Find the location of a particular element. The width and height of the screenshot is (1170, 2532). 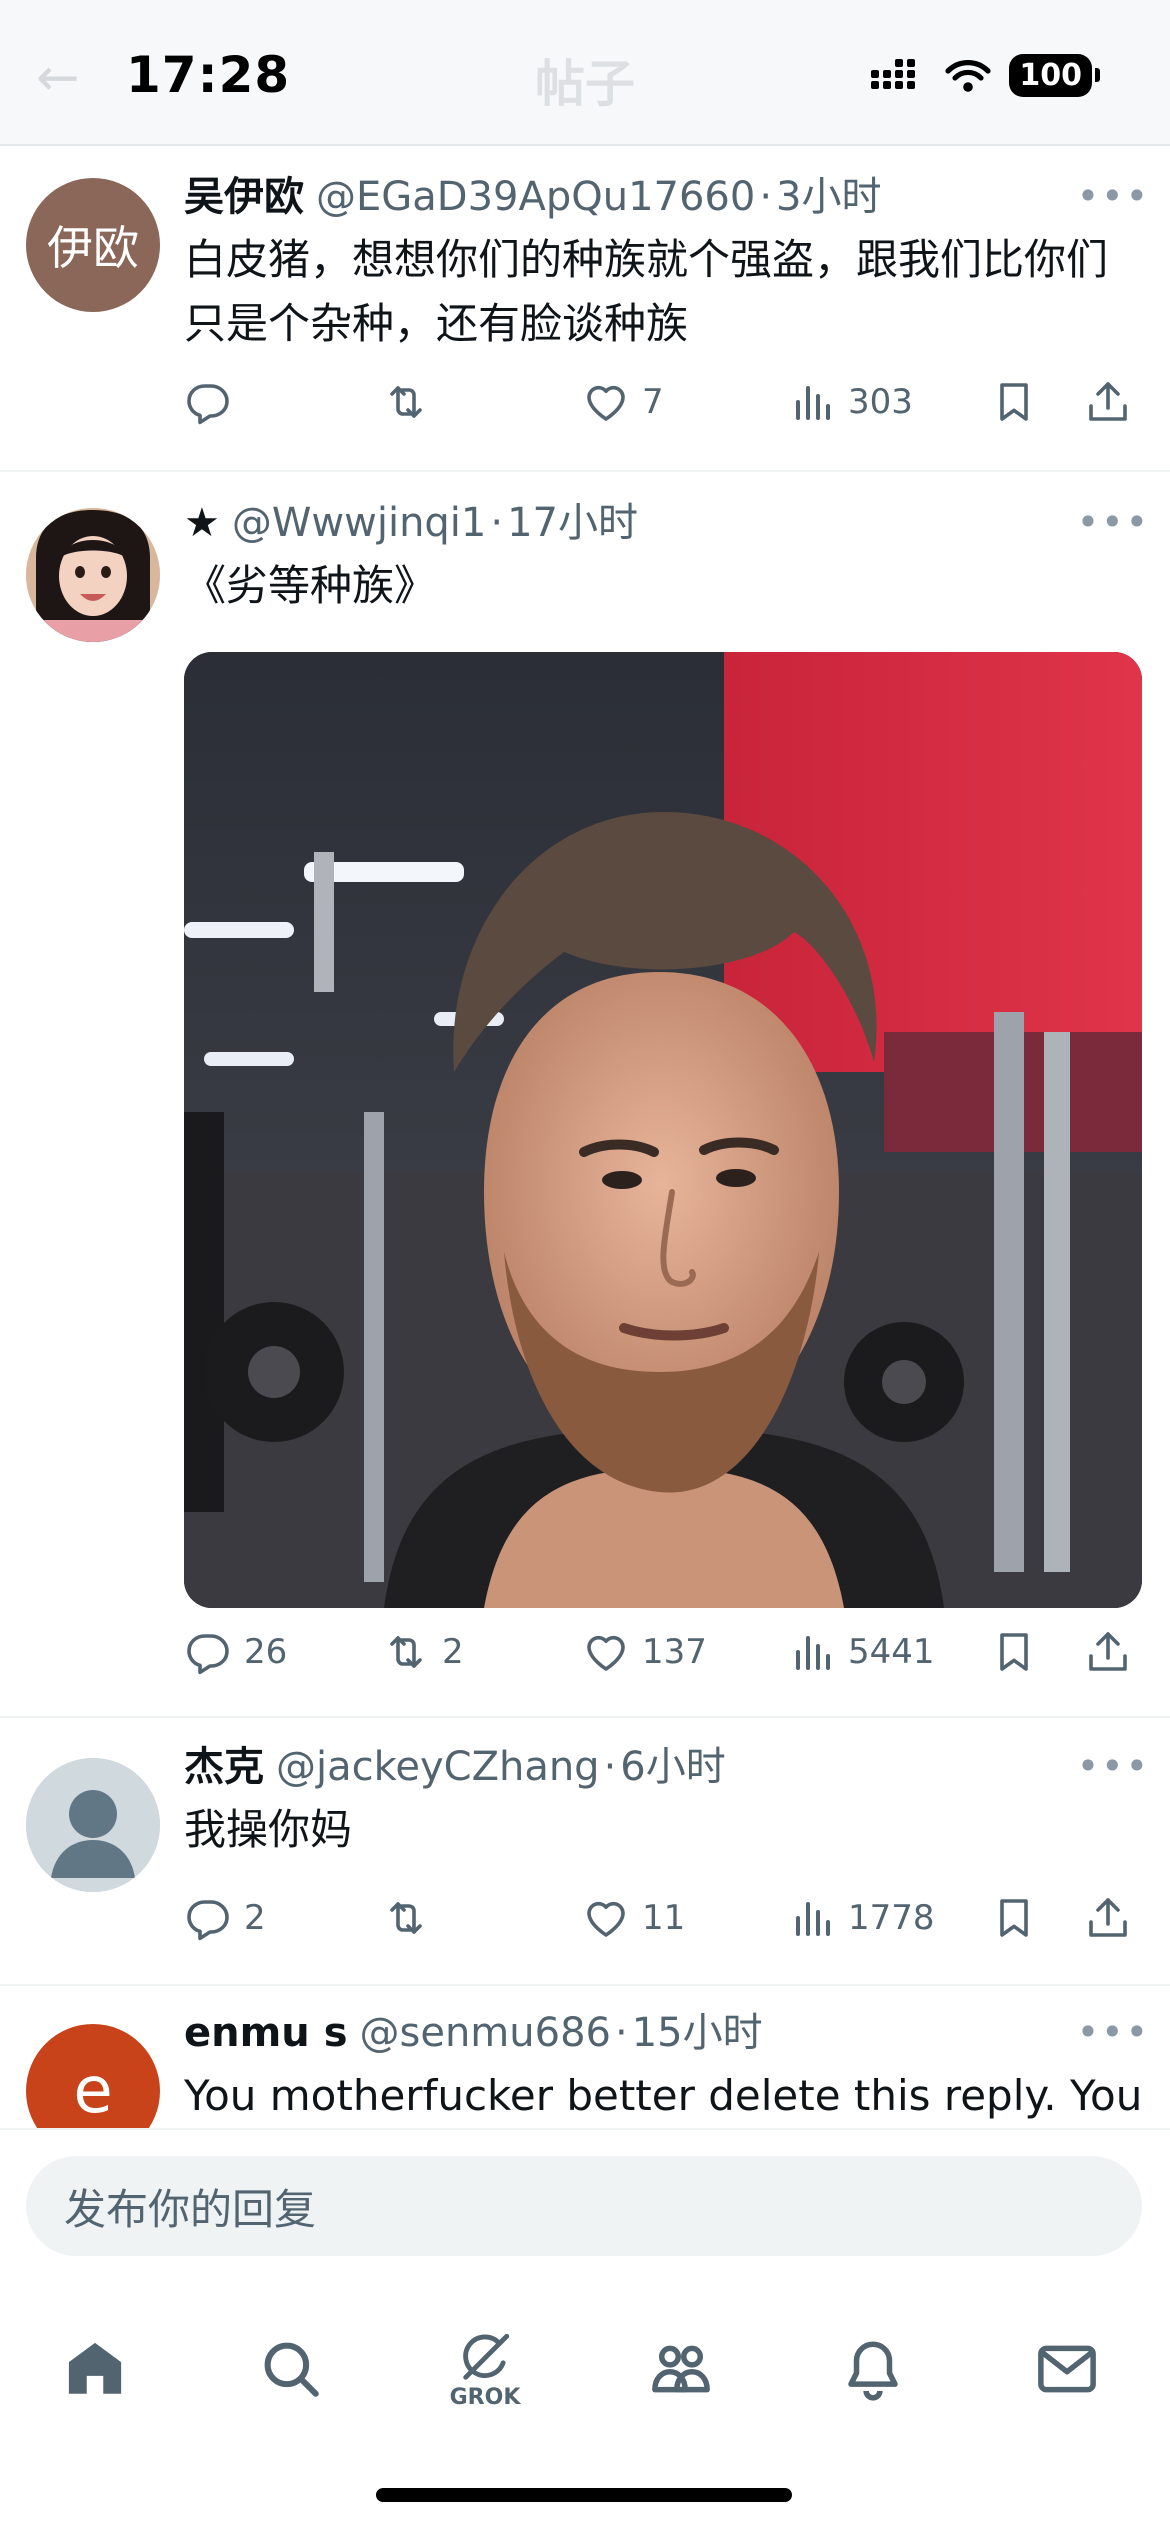

views-button: 1778 is located at coordinates (861, 1918).